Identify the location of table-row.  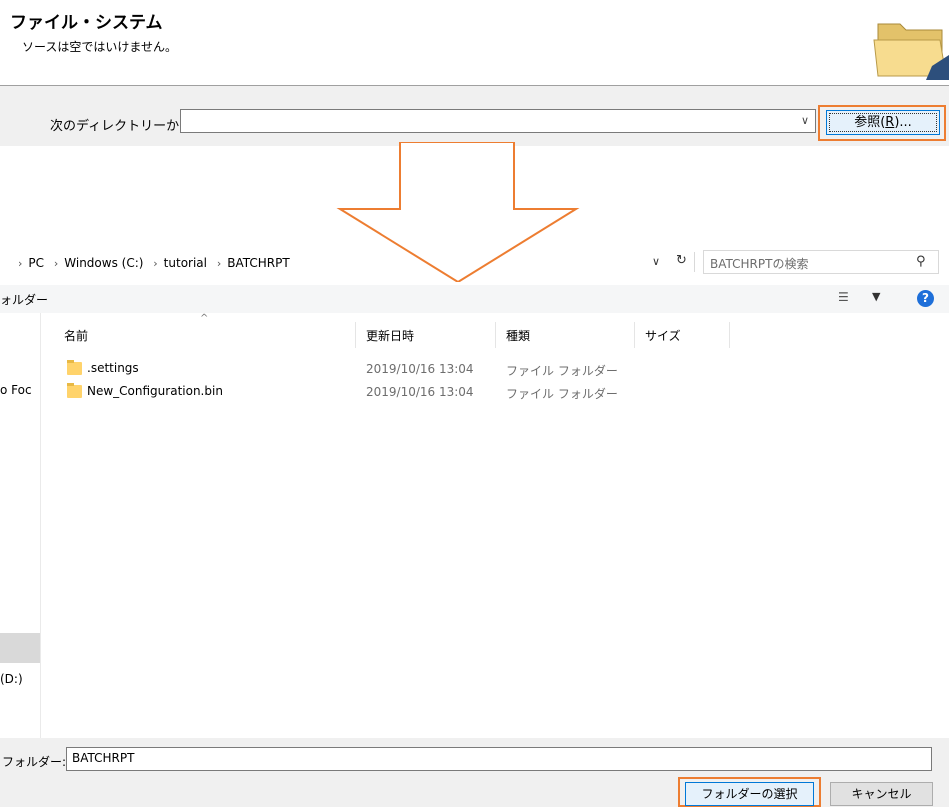
(494, 369).